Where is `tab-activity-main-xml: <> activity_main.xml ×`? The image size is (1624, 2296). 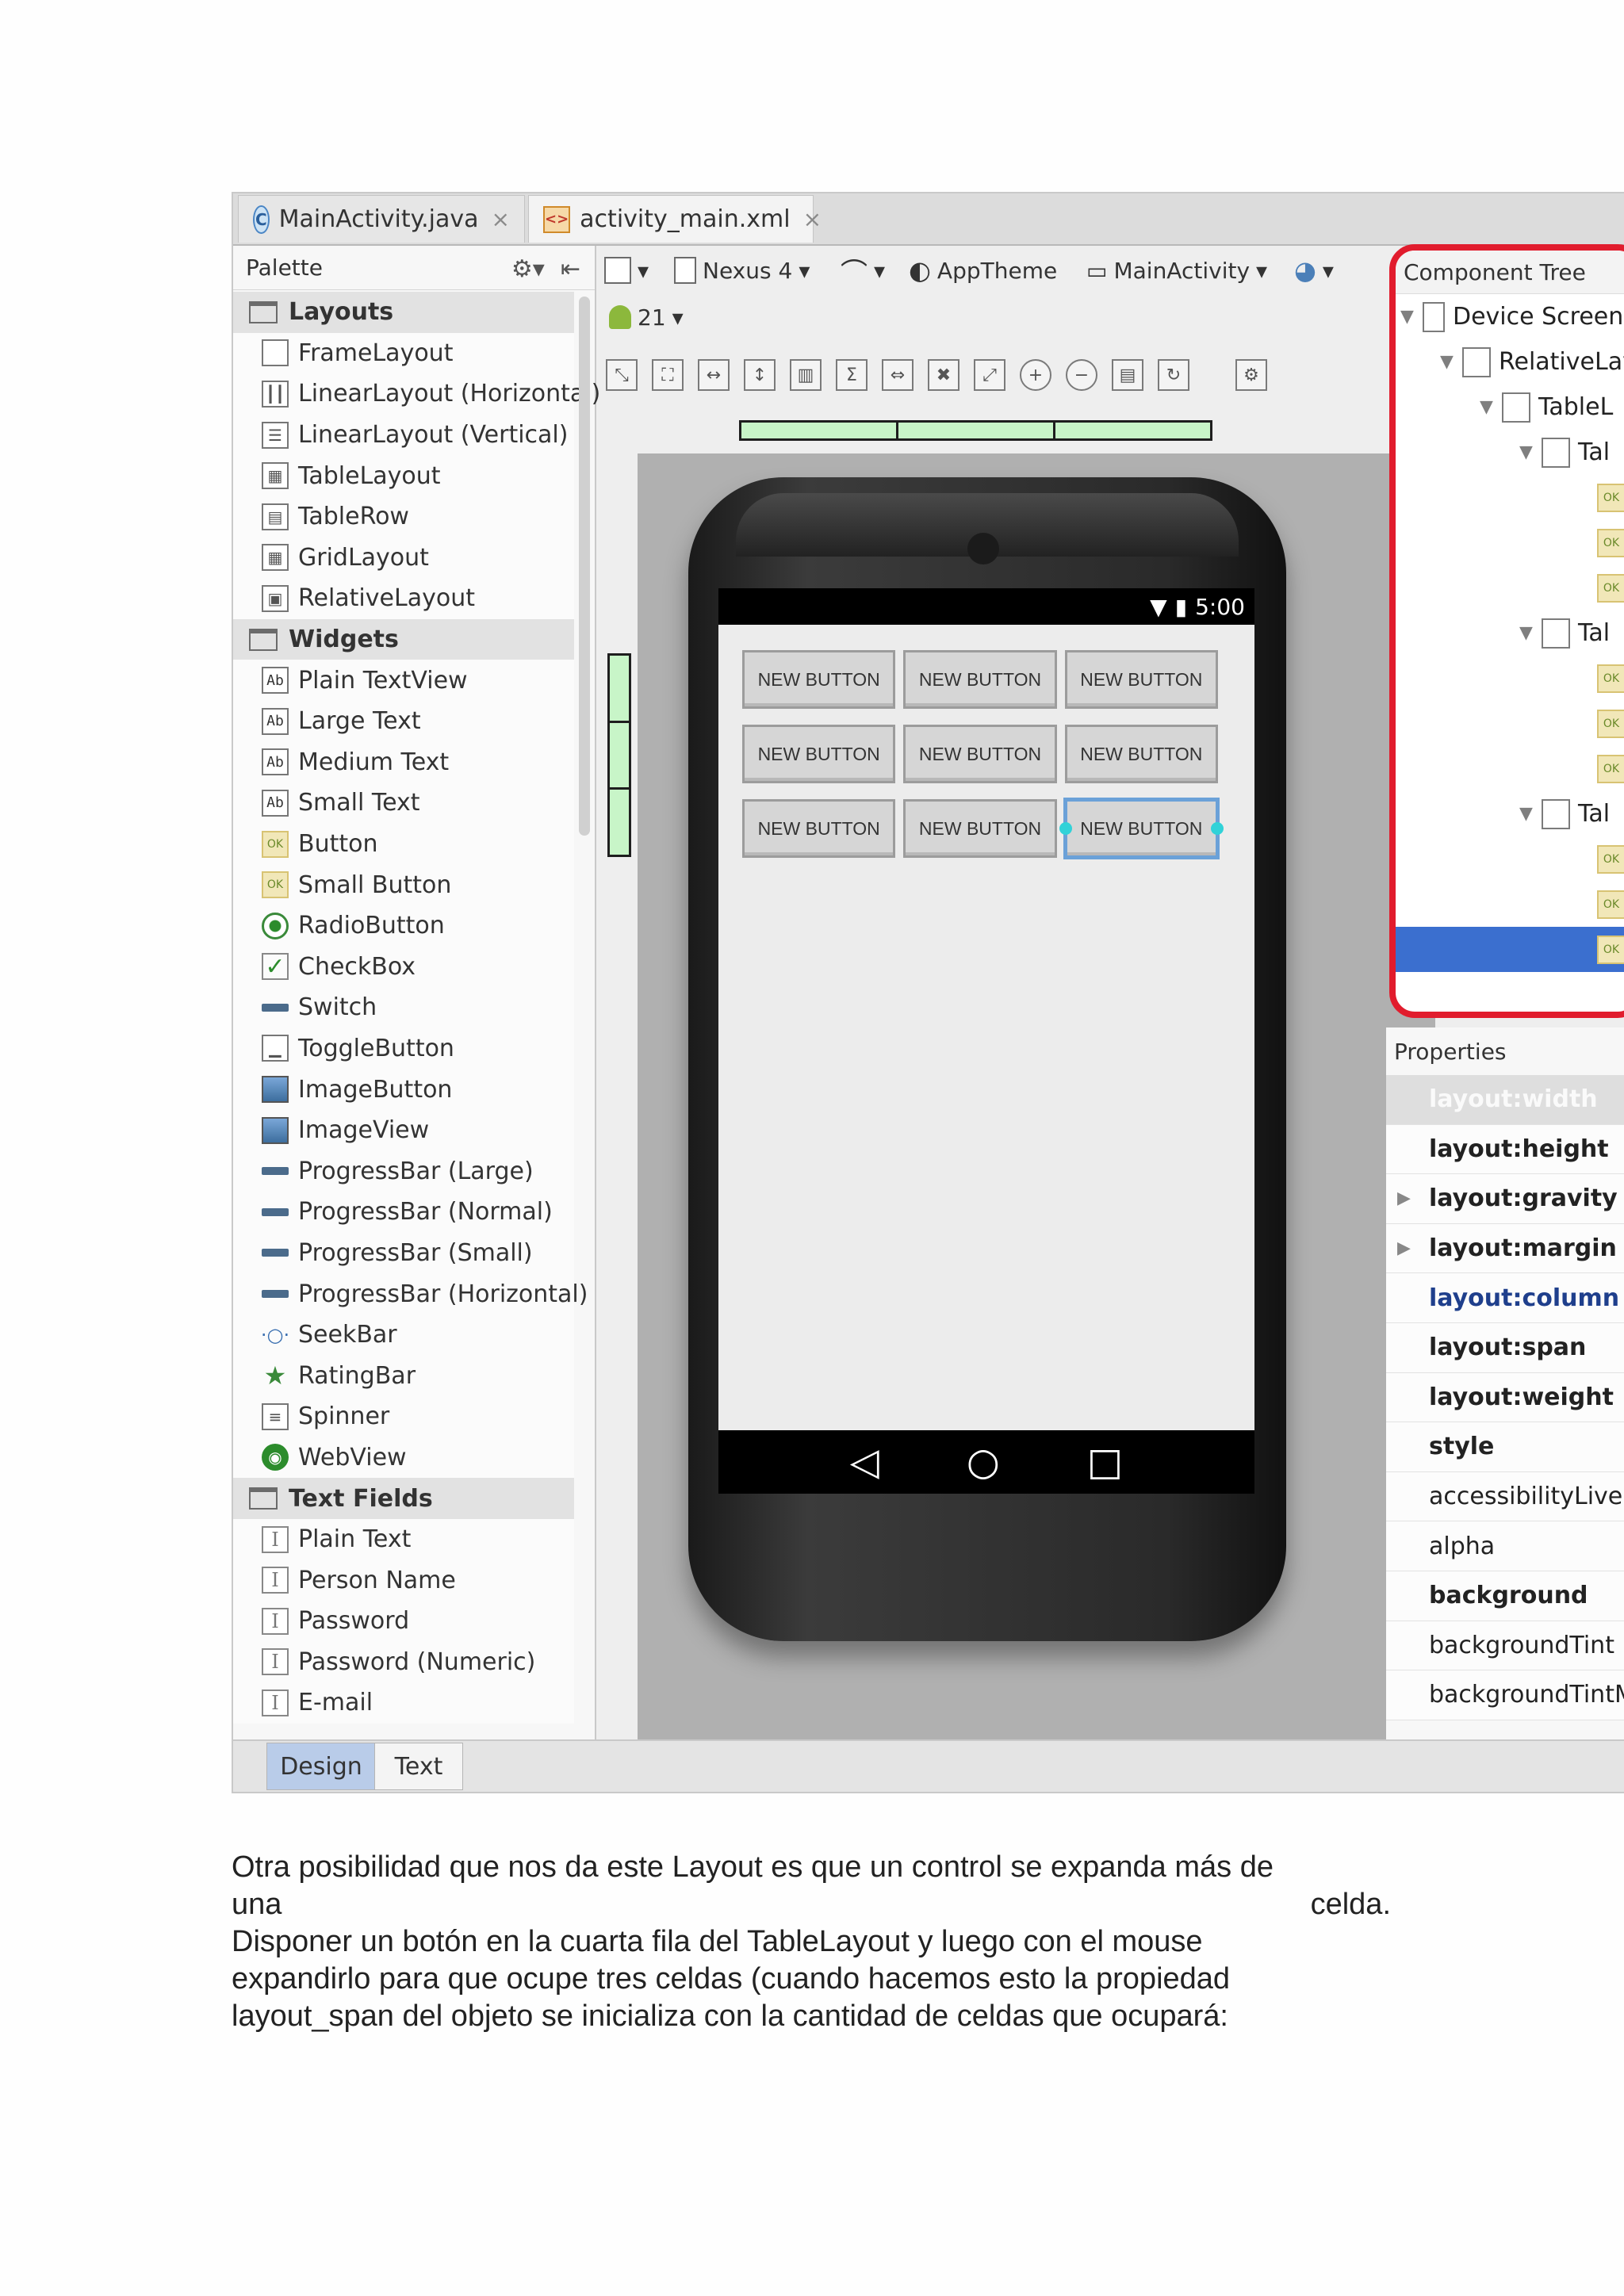
tab-activity-main-xml: <> activity_main.xml × is located at coordinates (675, 219).